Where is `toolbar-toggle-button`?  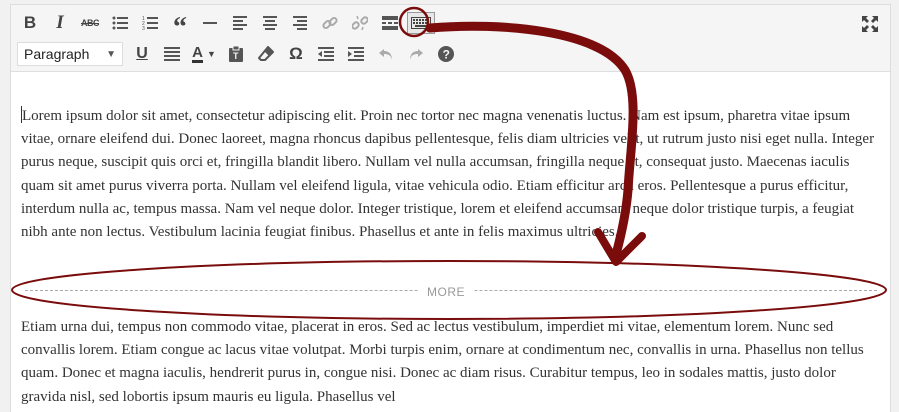 toolbar-toggle-button is located at coordinates (421, 23).